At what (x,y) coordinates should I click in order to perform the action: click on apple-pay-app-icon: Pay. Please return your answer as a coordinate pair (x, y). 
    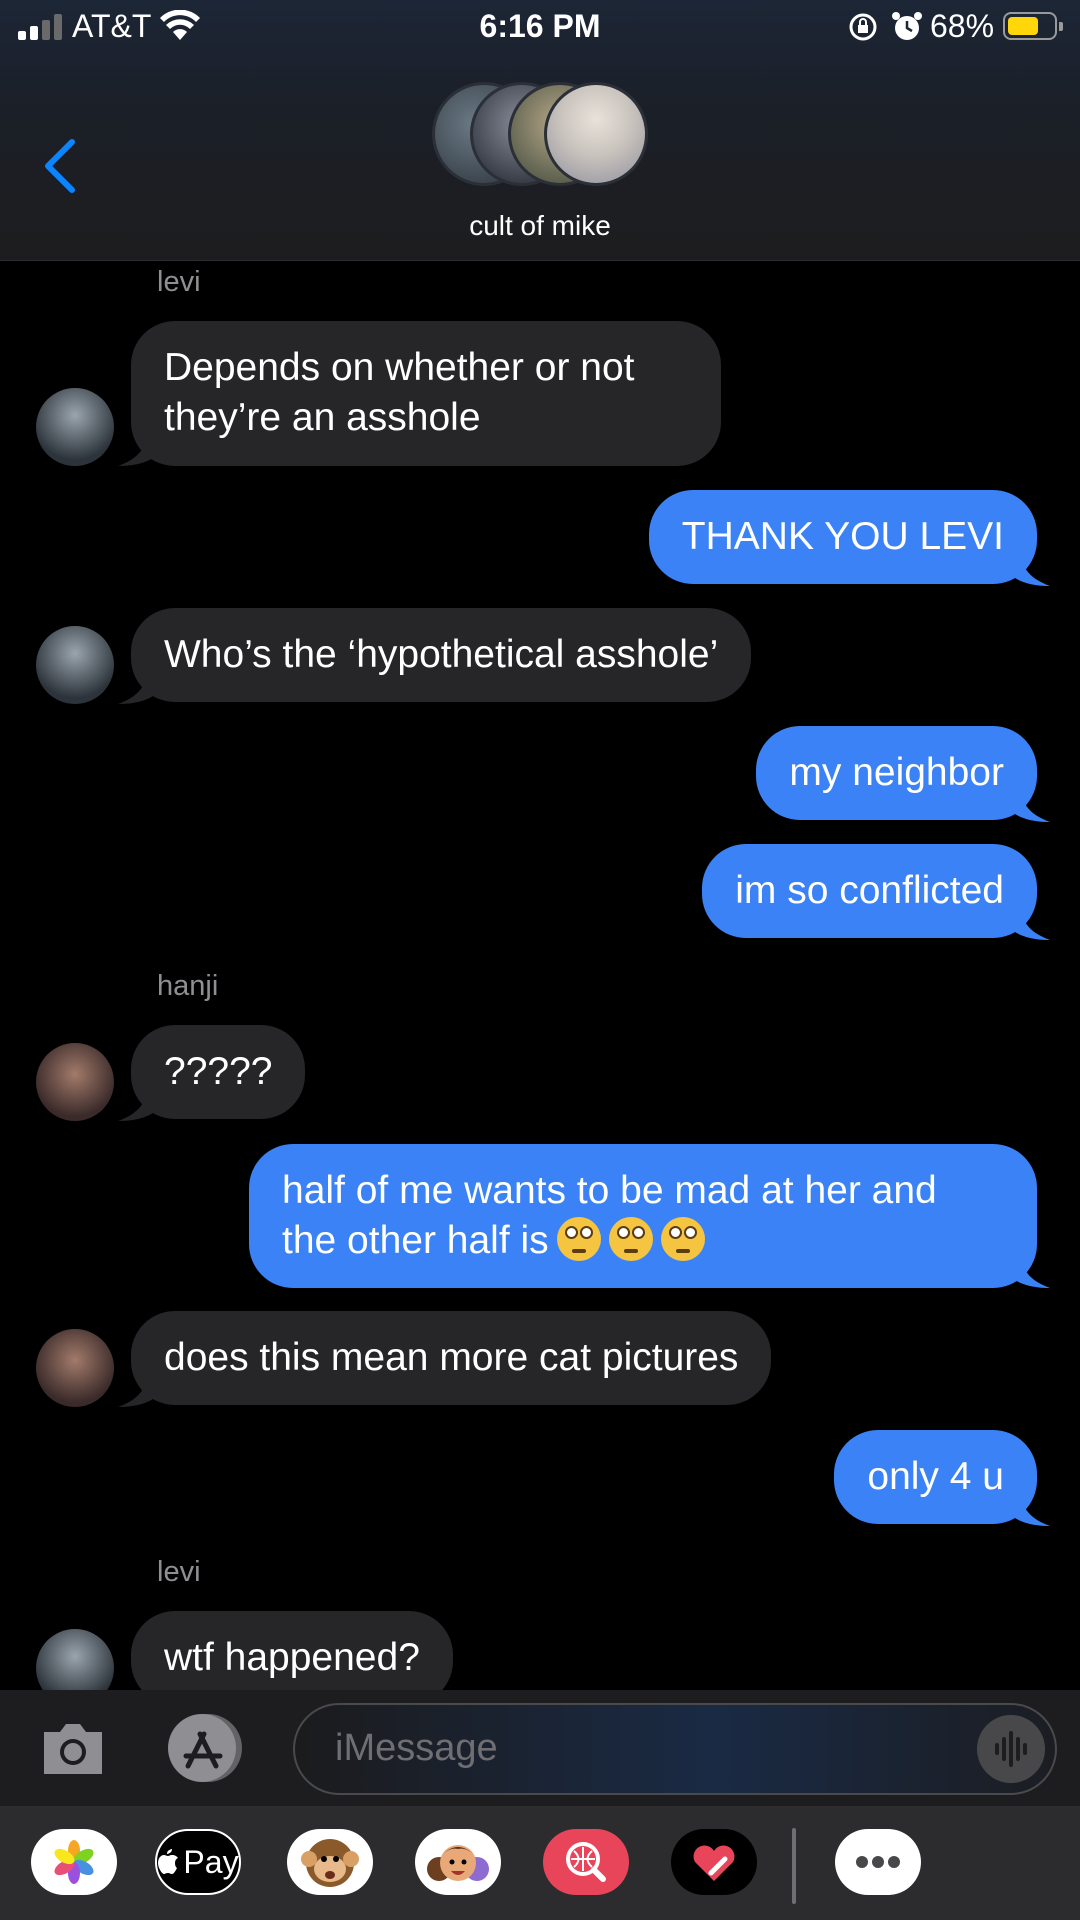
    Looking at the image, I should click on (198, 1862).